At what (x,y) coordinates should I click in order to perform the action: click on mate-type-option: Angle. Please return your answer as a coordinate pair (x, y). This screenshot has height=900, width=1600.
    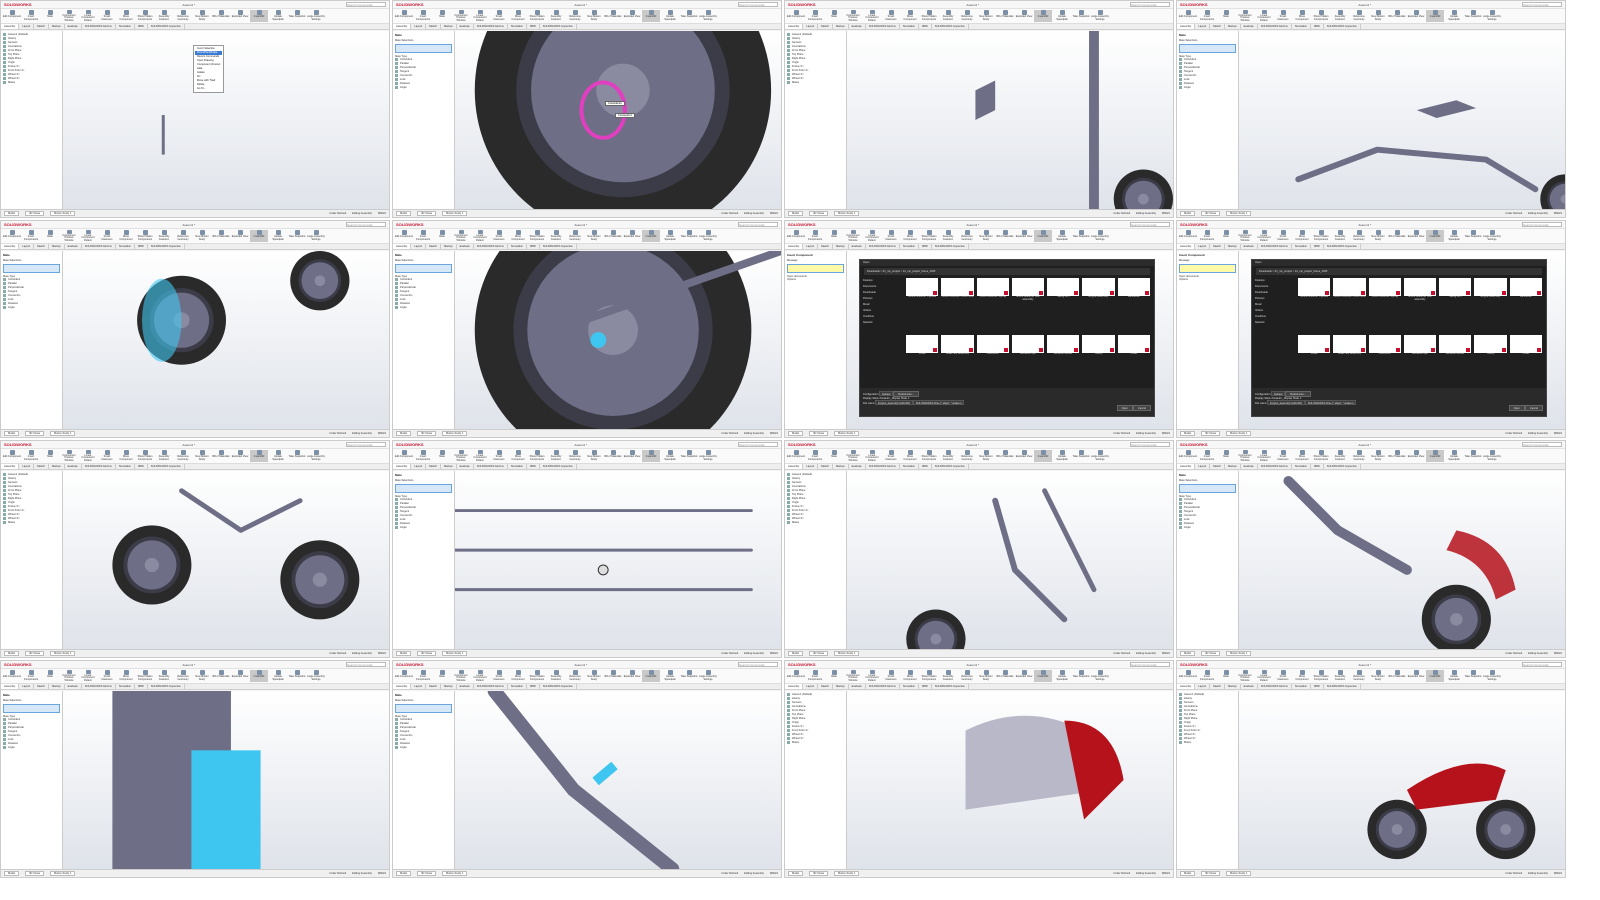
    Looking at the image, I should click on (1207, 88).